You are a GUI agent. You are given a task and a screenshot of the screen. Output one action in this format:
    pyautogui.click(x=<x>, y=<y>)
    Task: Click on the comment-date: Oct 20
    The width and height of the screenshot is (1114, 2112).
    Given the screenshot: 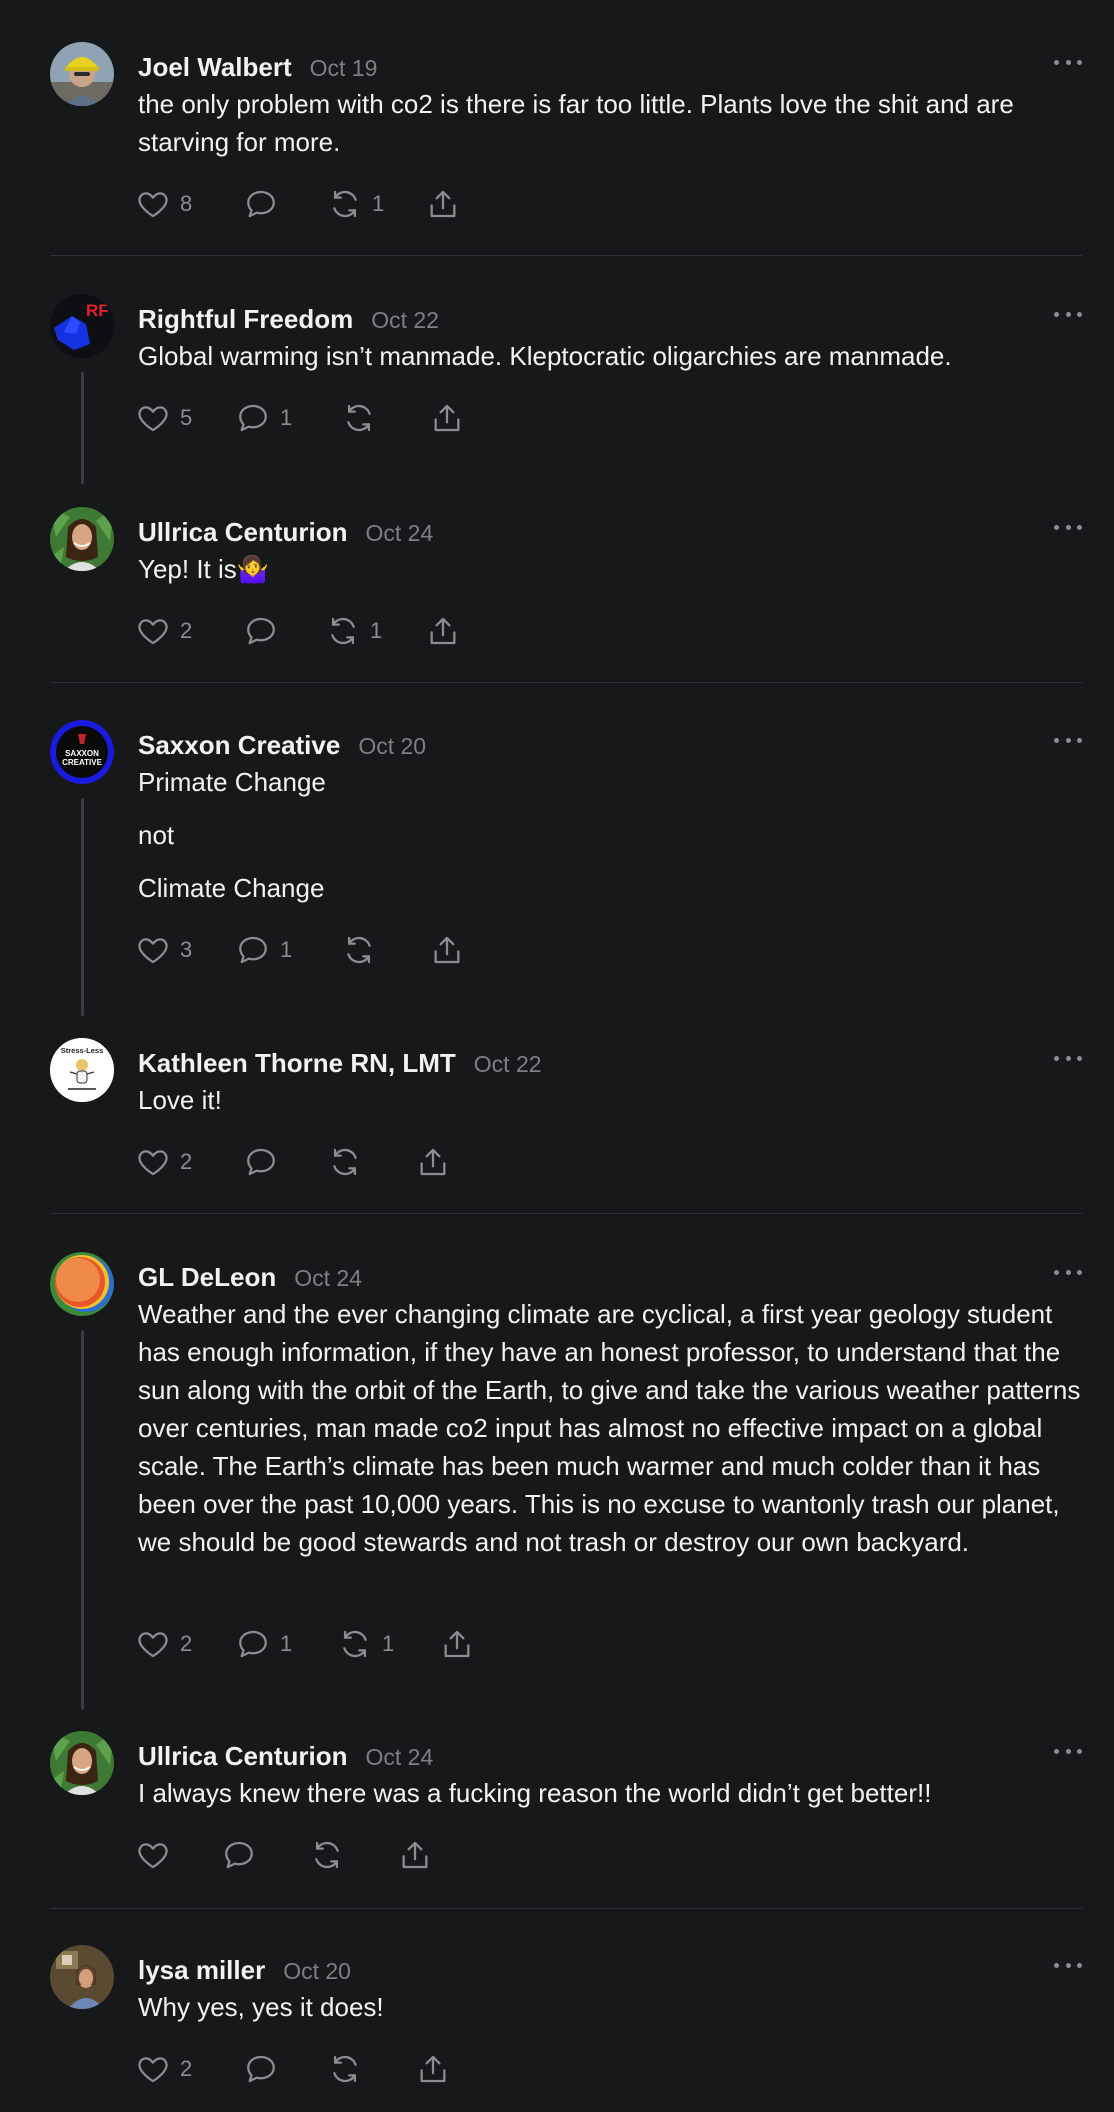 What is the action you would take?
    pyautogui.click(x=392, y=746)
    